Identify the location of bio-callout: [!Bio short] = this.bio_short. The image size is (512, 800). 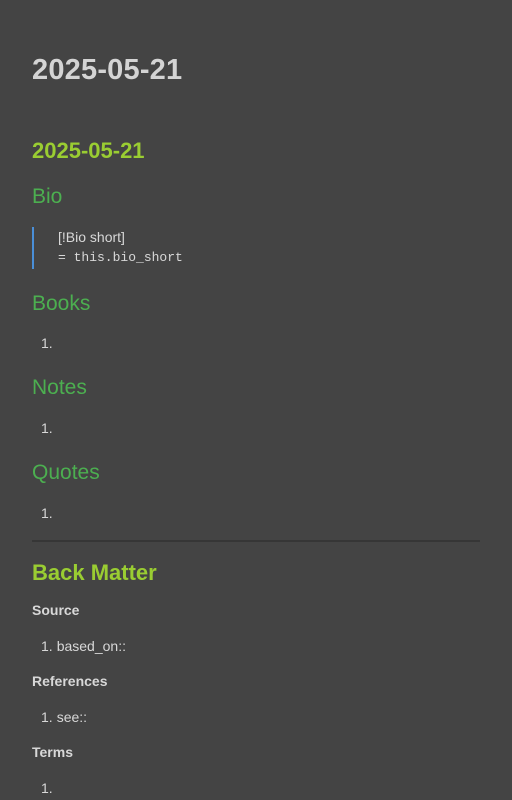
(252, 248).